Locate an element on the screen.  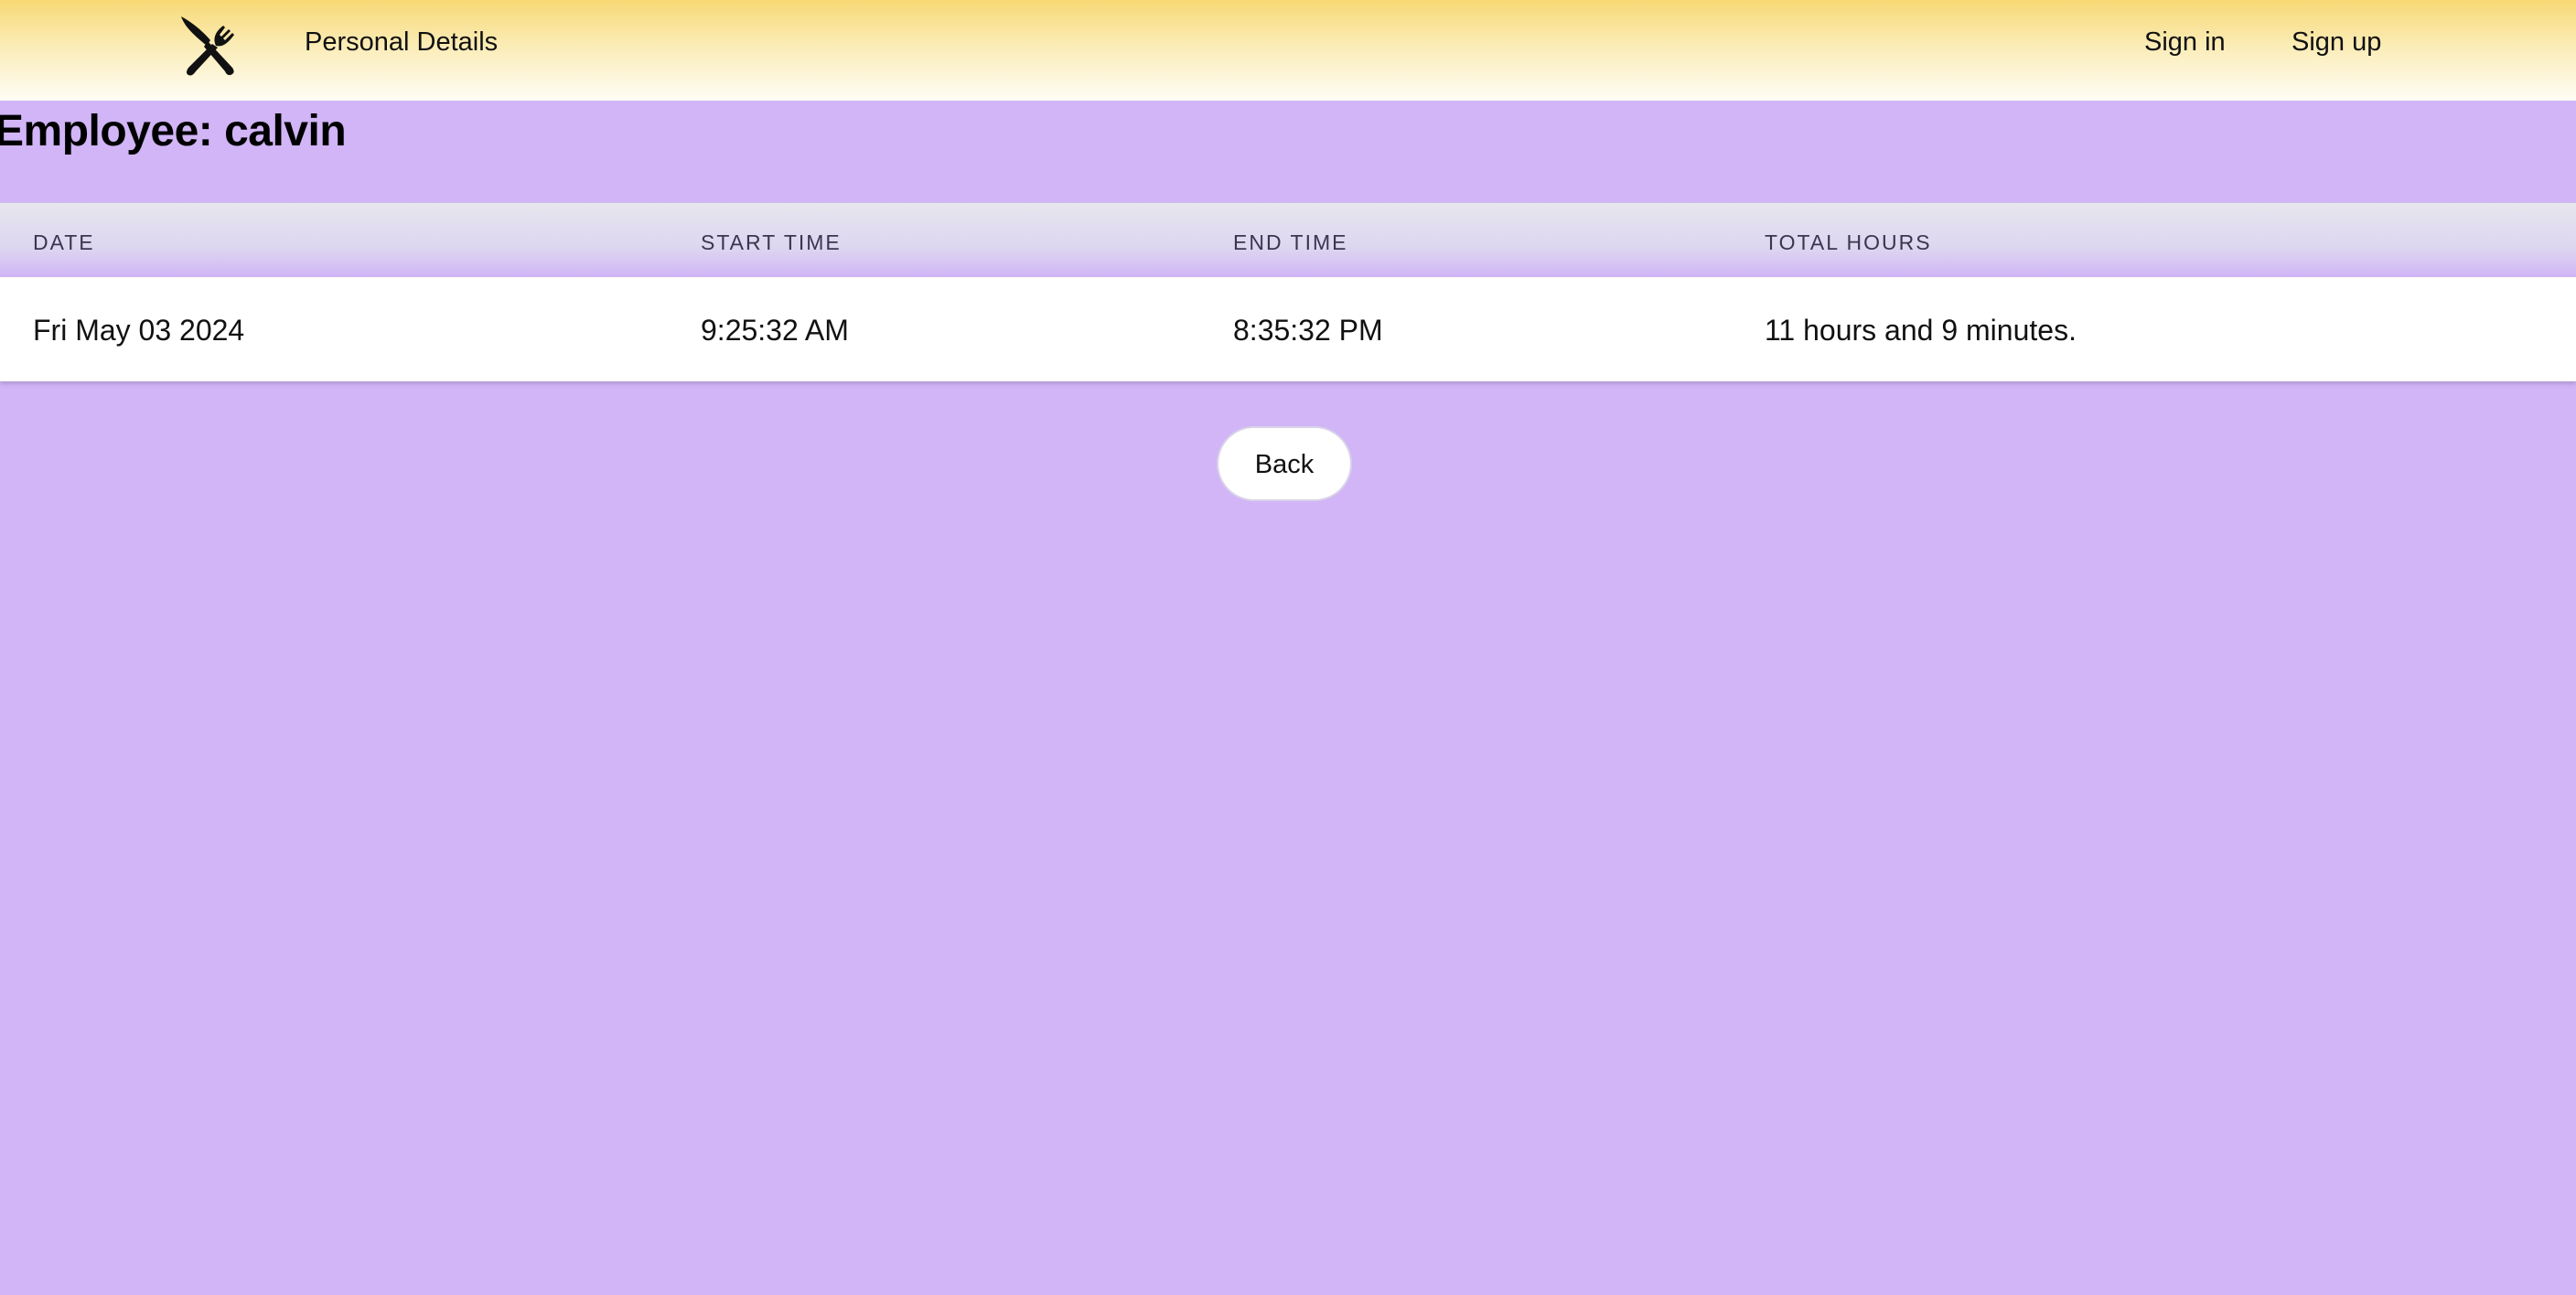
page-title: Employee: calvin is located at coordinates (174, 131).